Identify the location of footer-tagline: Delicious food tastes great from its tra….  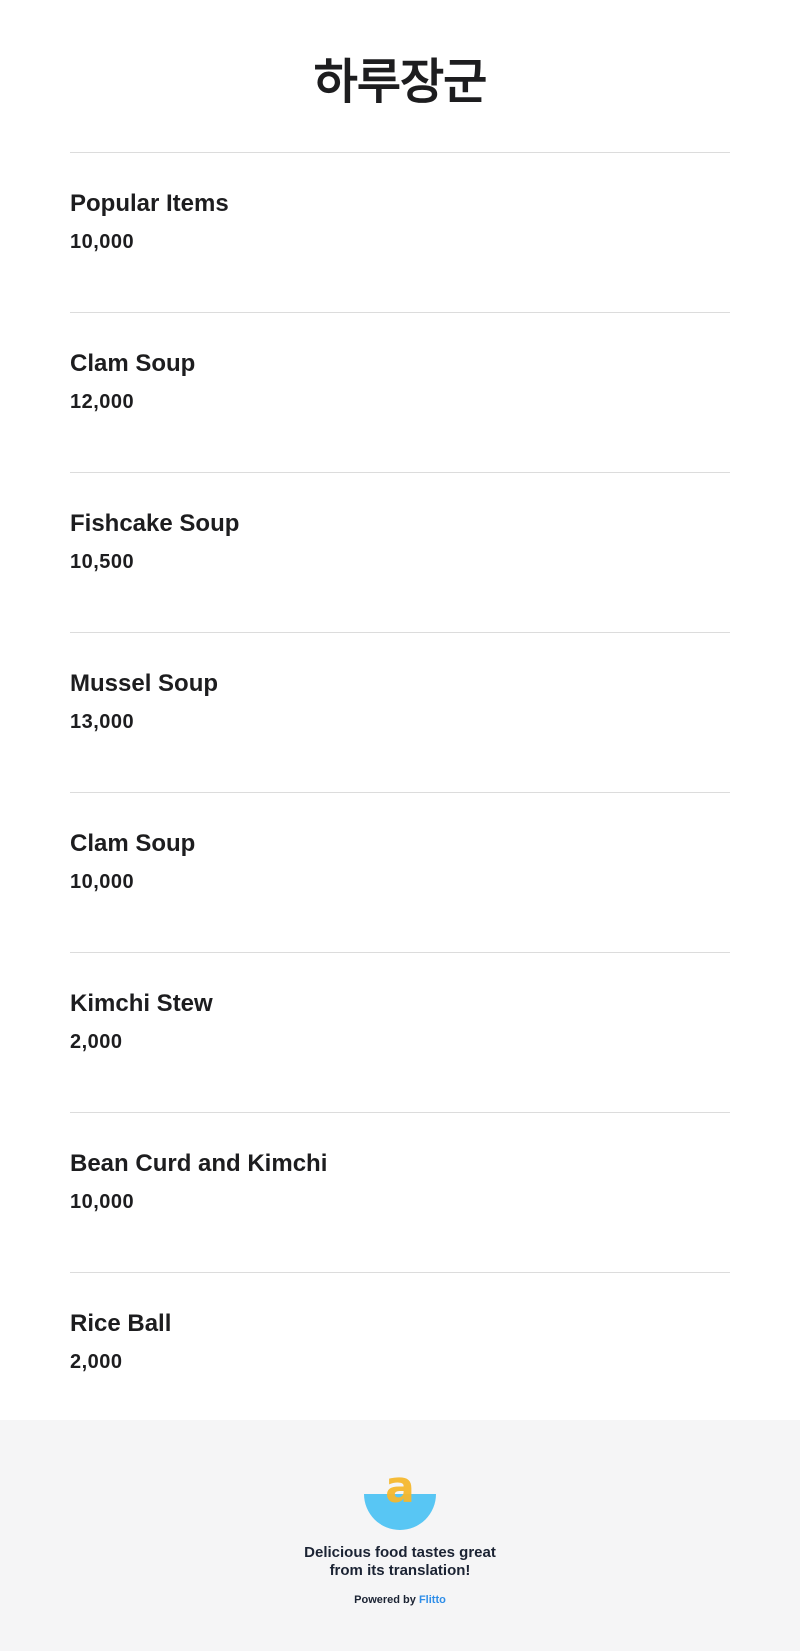
(400, 1562).